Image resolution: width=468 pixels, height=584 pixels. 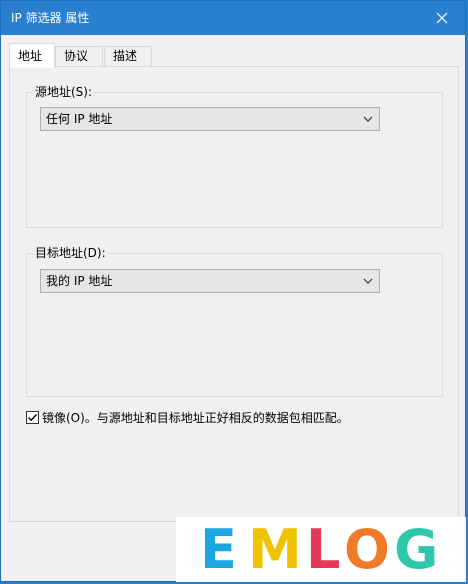 I want to click on destination-address-label: 目标地址(D):, so click(x=70, y=253).